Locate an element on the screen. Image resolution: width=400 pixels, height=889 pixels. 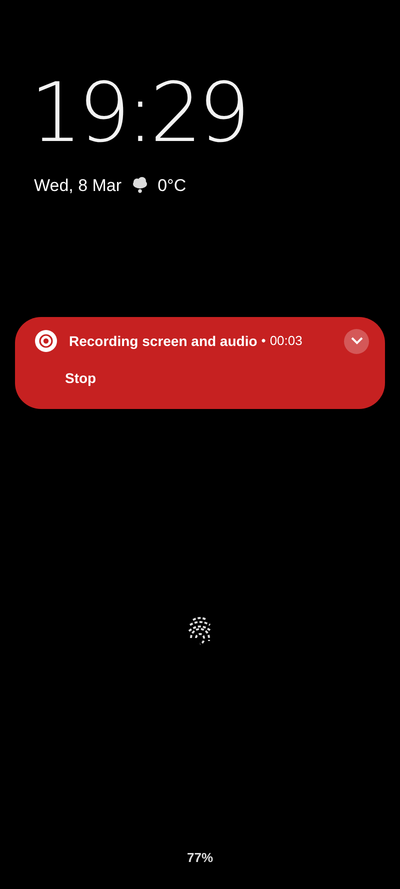
chevron-down-icon is located at coordinates (356, 341).